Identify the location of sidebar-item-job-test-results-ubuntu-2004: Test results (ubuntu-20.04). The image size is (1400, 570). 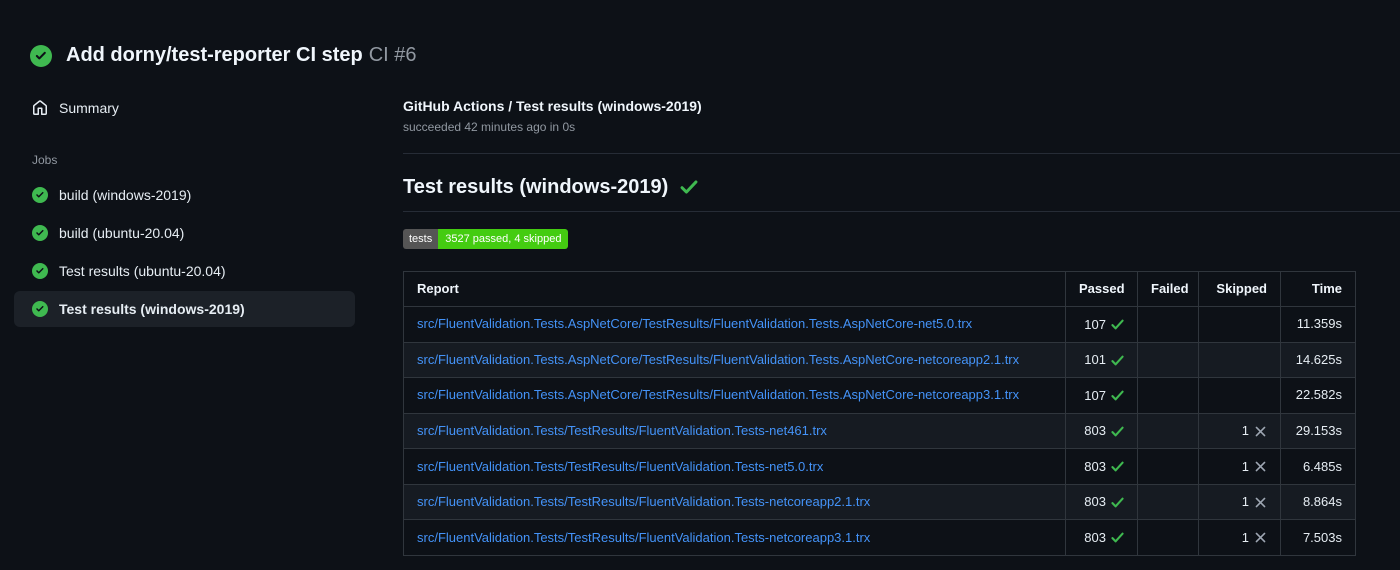
(184, 271).